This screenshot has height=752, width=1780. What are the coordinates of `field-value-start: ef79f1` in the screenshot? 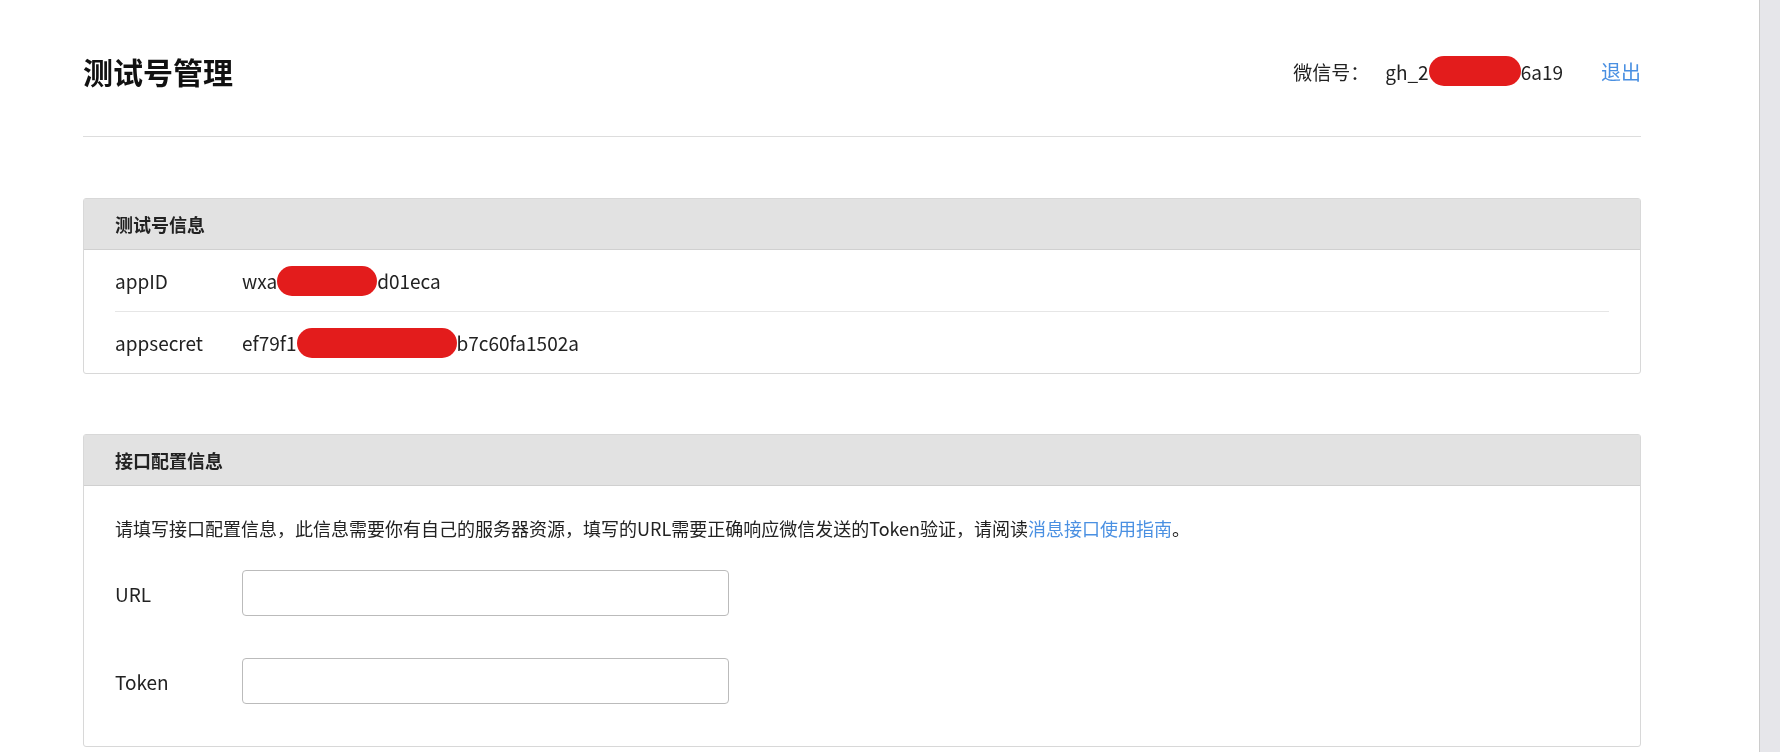 It's located at (269, 342).